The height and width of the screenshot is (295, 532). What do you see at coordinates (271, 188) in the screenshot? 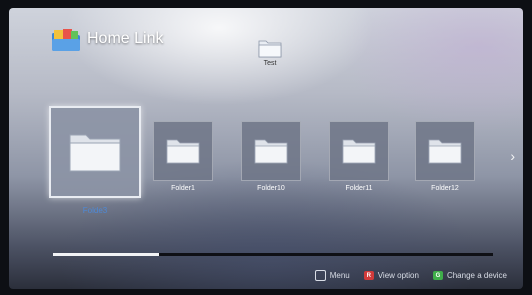
I see `folder-name: Folder10` at bounding box center [271, 188].